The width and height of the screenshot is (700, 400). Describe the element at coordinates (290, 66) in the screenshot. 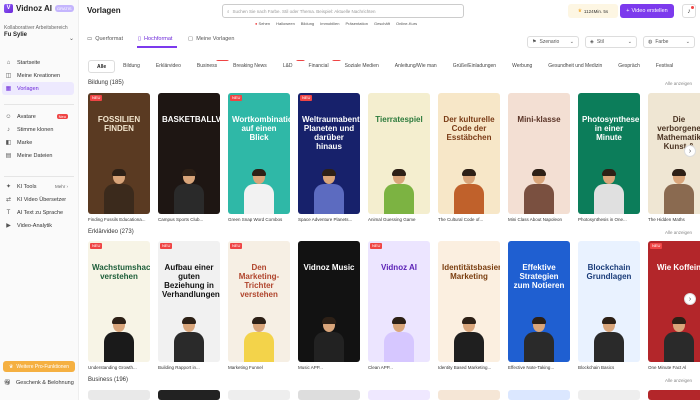

I see `category-tab: L&DNeu` at that location.